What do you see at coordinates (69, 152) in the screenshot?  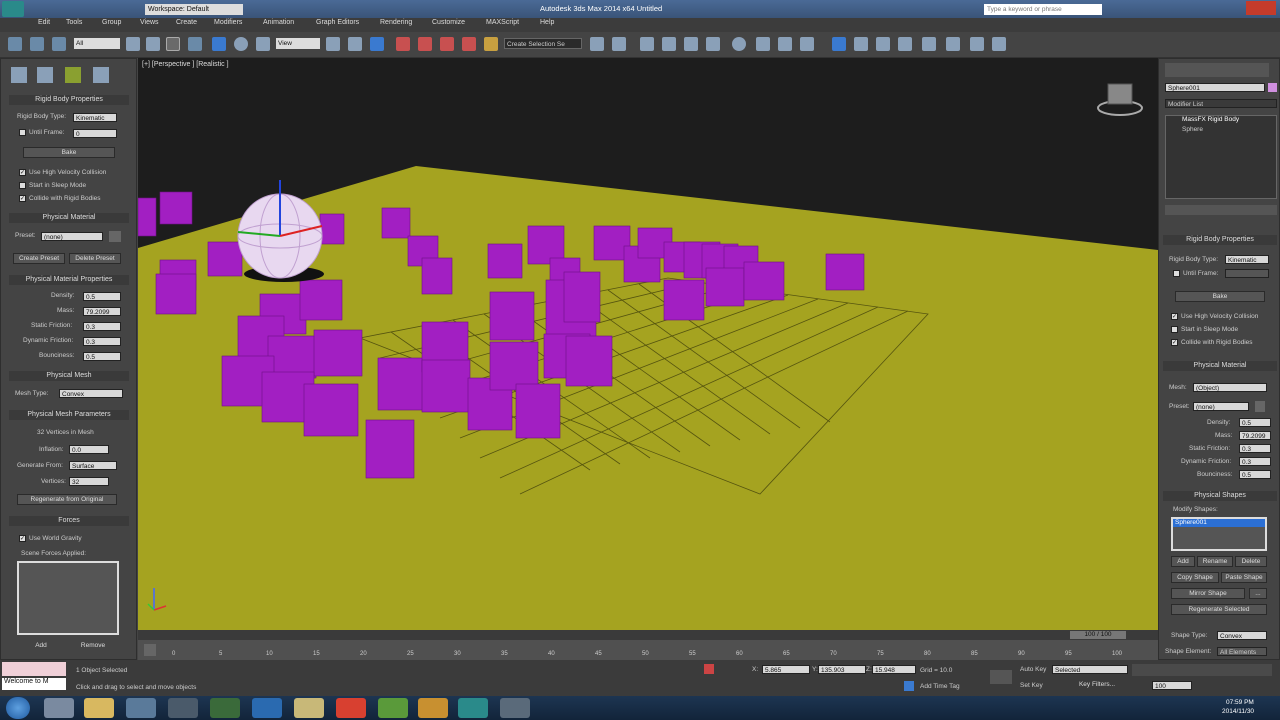 I see `bake-button: Bake` at bounding box center [69, 152].